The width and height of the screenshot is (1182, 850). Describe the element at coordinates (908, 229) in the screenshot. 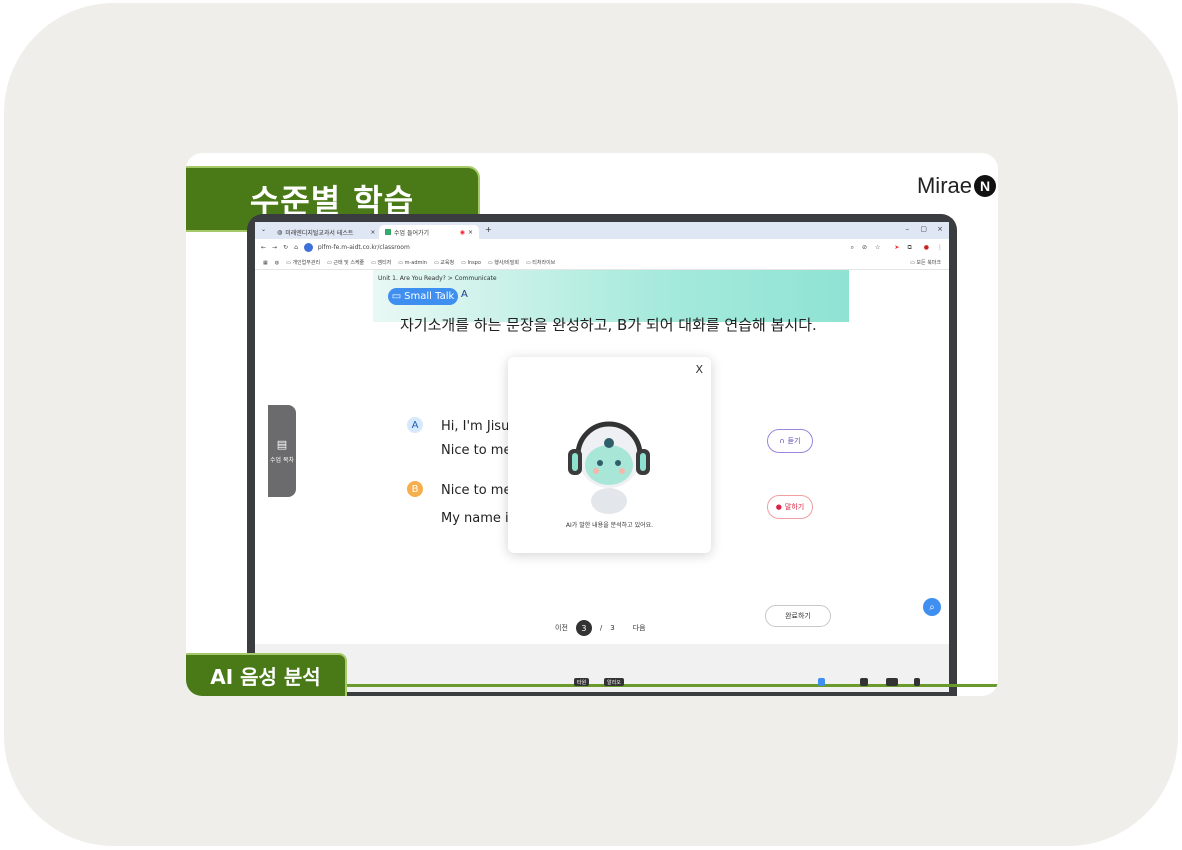

I see `minimize-icon: –` at that location.